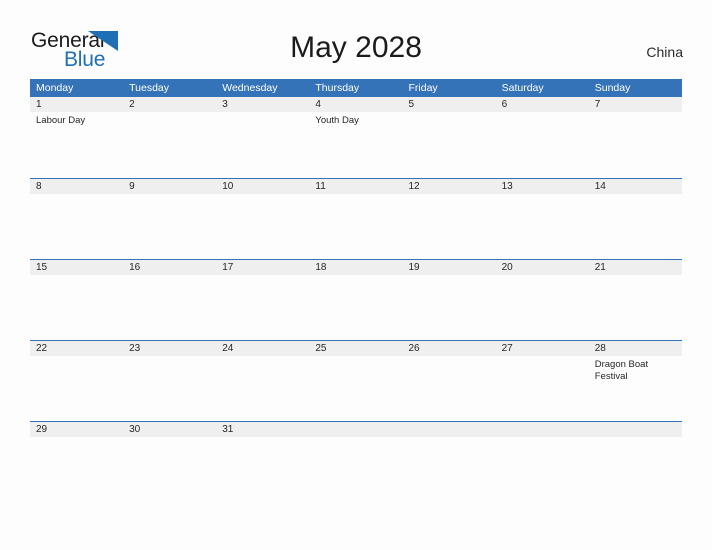  Describe the element at coordinates (262, 267) in the screenshot. I see `day-number: 17` at that location.